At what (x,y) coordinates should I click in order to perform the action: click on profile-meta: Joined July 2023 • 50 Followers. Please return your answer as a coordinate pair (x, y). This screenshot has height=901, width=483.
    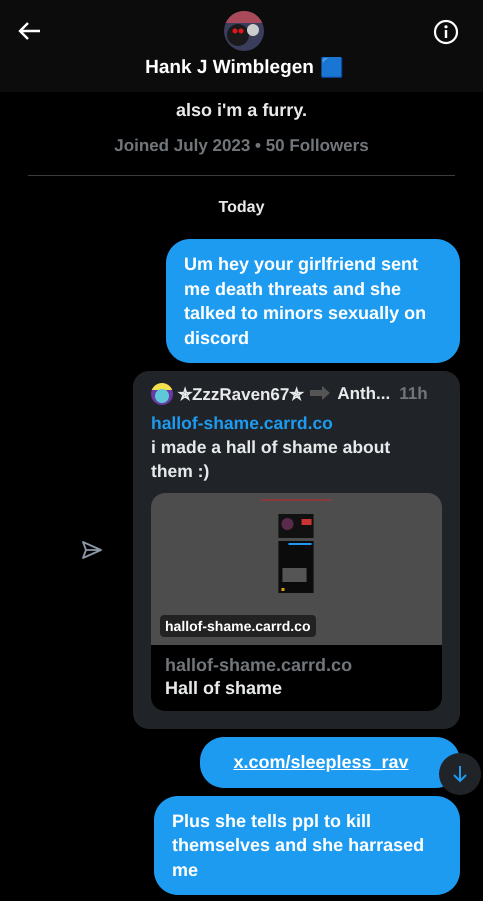
    Looking at the image, I should click on (241, 146).